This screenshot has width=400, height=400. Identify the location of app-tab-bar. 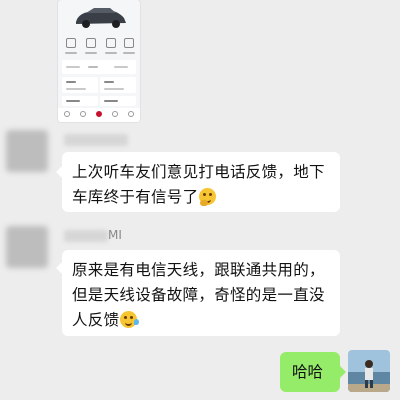
(99, 115).